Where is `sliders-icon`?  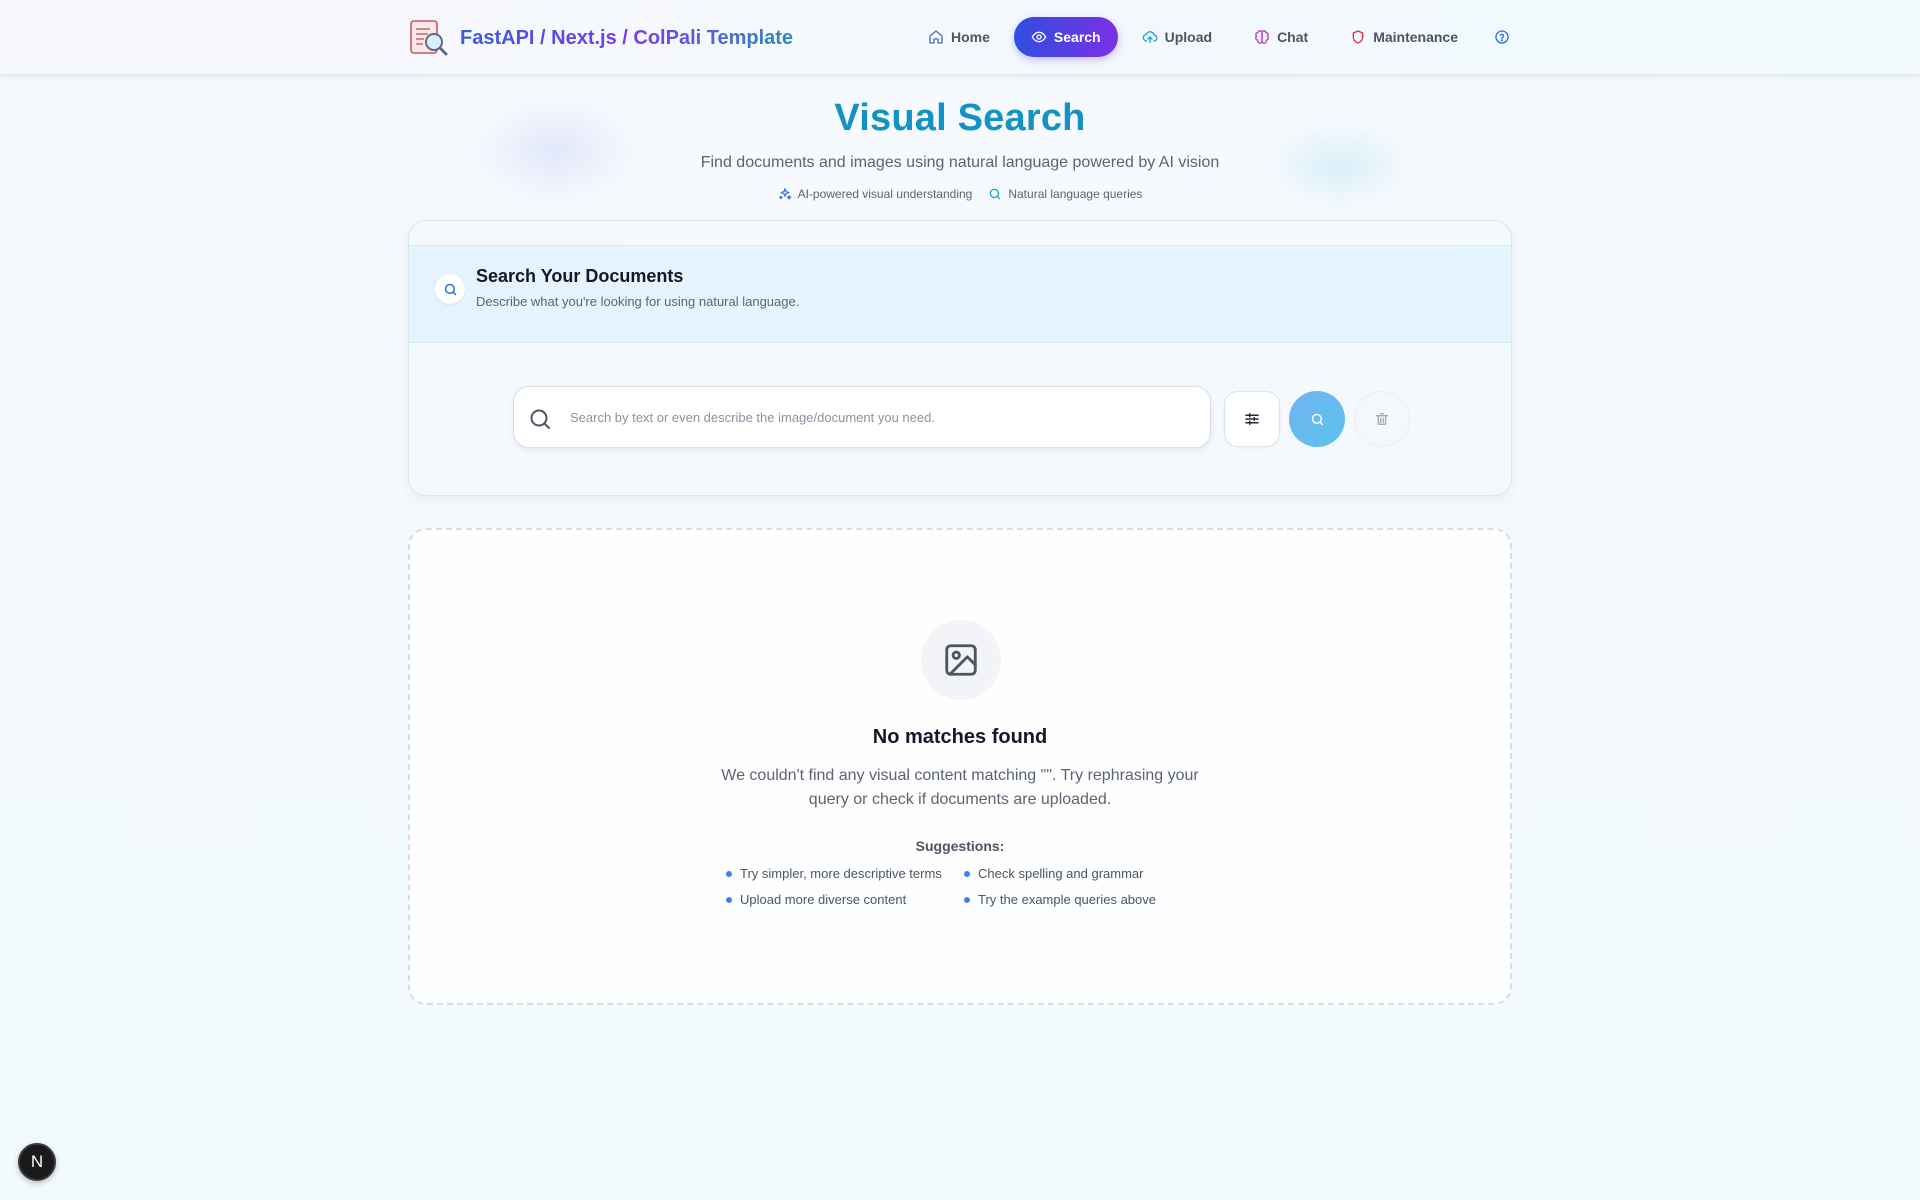
sliders-icon is located at coordinates (1252, 419).